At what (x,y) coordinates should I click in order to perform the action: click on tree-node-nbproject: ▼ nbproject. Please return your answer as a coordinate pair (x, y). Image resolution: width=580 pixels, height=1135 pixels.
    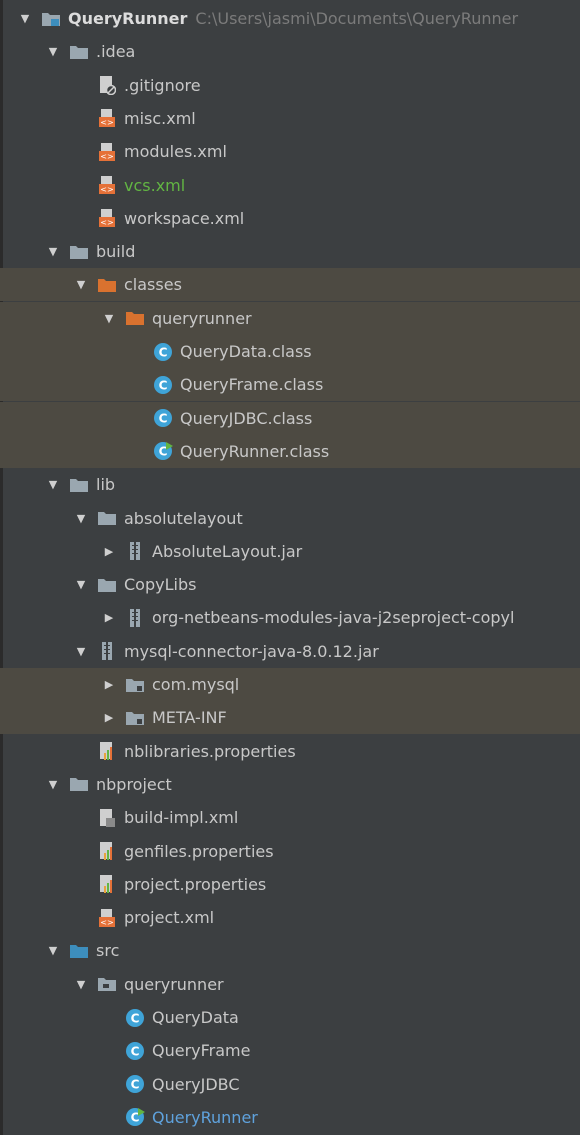
    Looking at the image, I should click on (290, 784).